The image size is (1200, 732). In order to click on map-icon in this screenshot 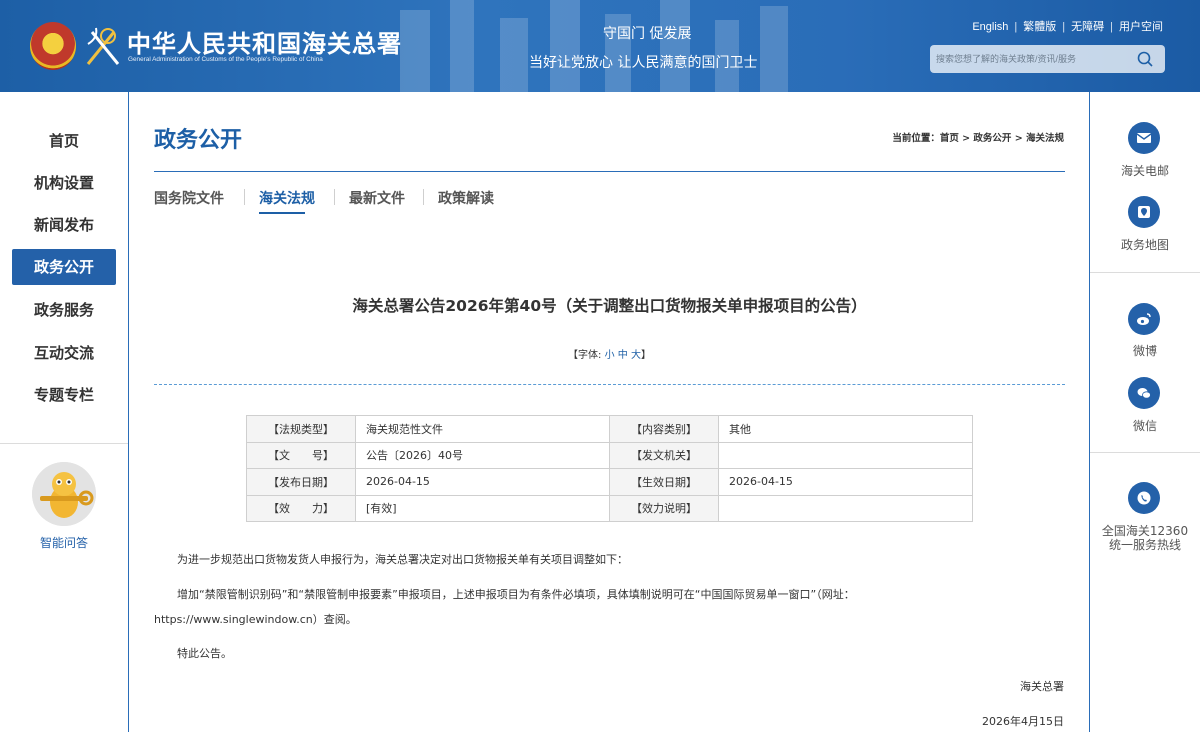, I will do `click(1144, 212)`.